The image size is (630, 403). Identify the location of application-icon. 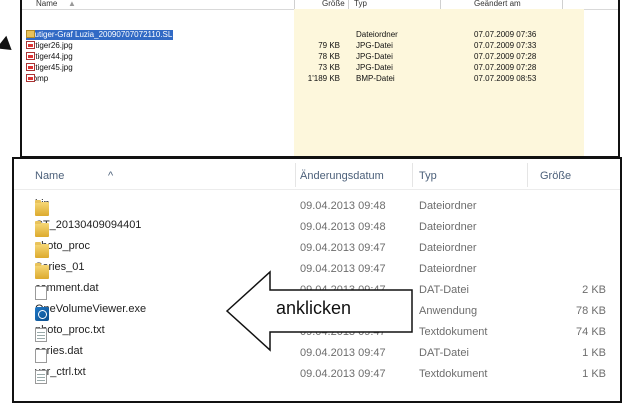
(42, 314).